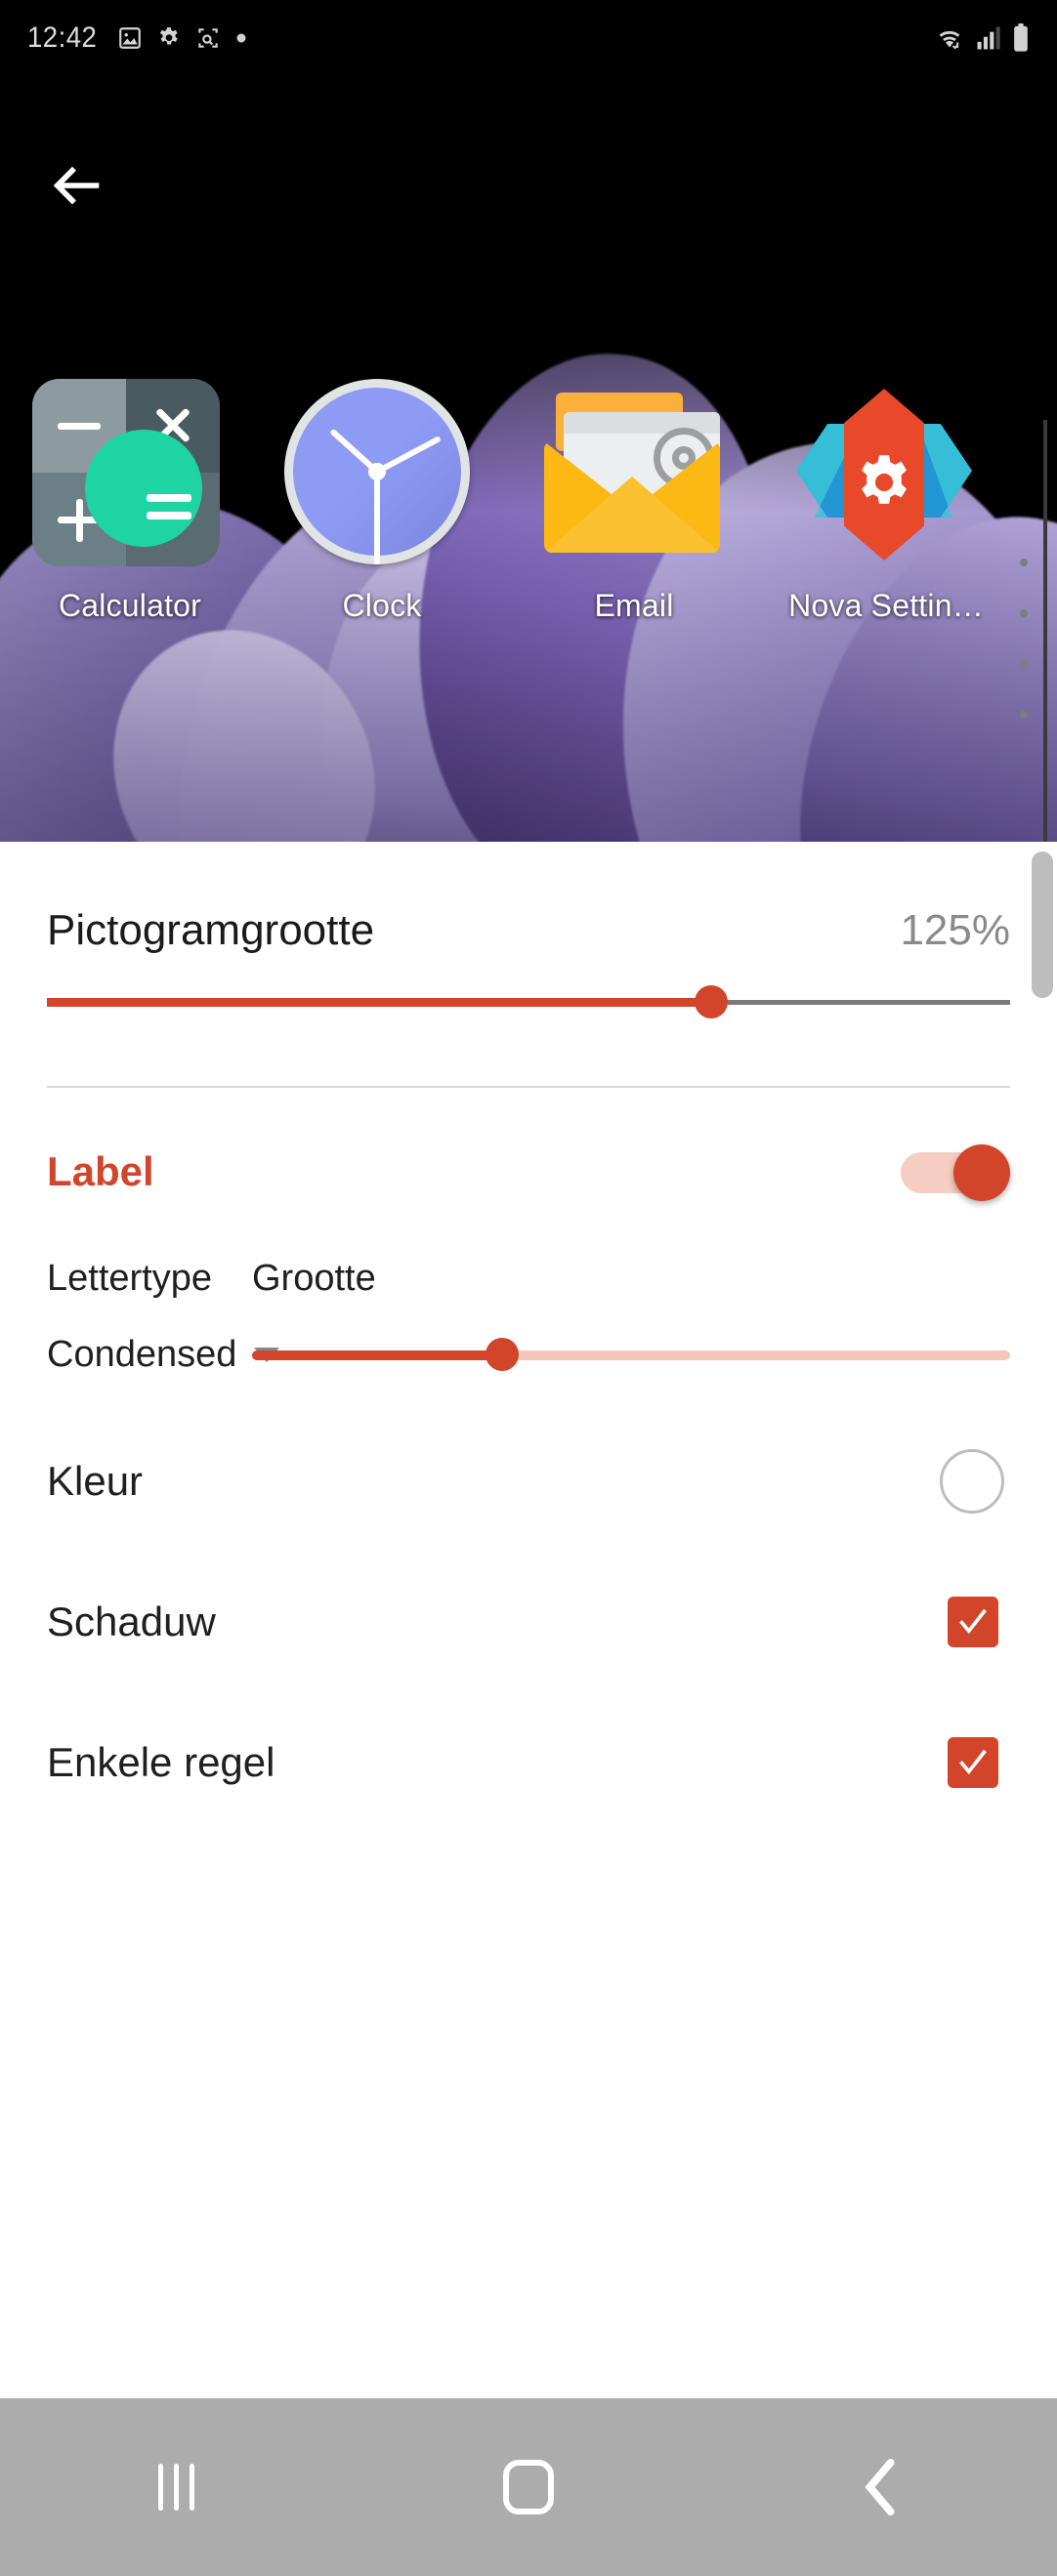  I want to click on shadow-checkbox, so click(973, 1622).